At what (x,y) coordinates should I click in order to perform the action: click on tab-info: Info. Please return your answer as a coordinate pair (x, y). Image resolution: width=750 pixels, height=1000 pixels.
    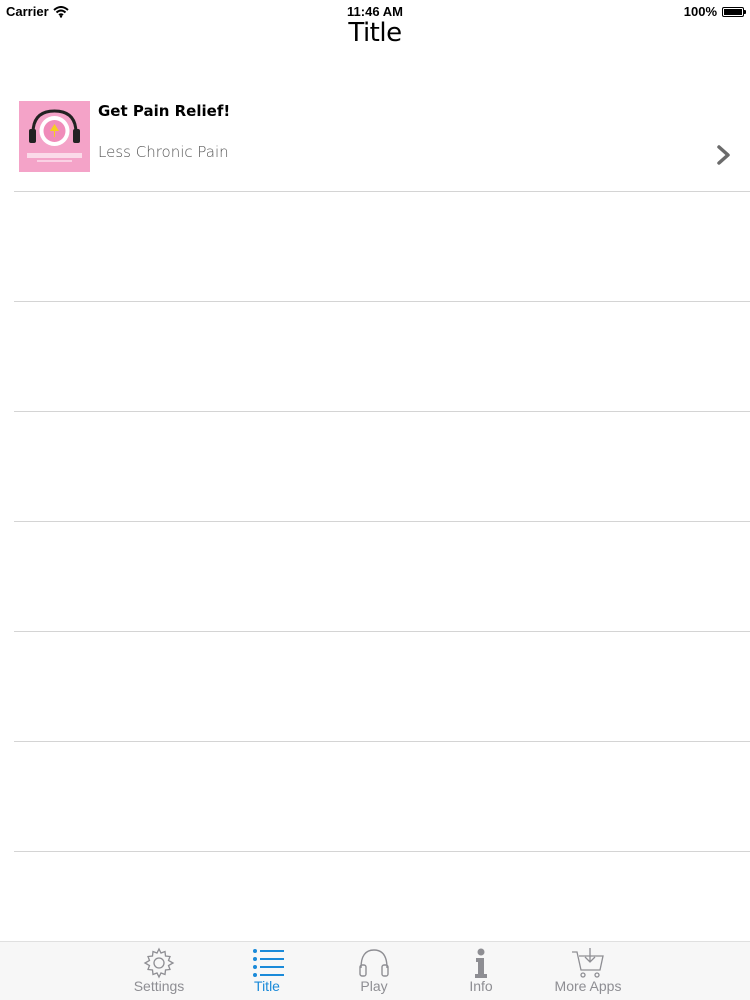
    Looking at the image, I should click on (481, 971).